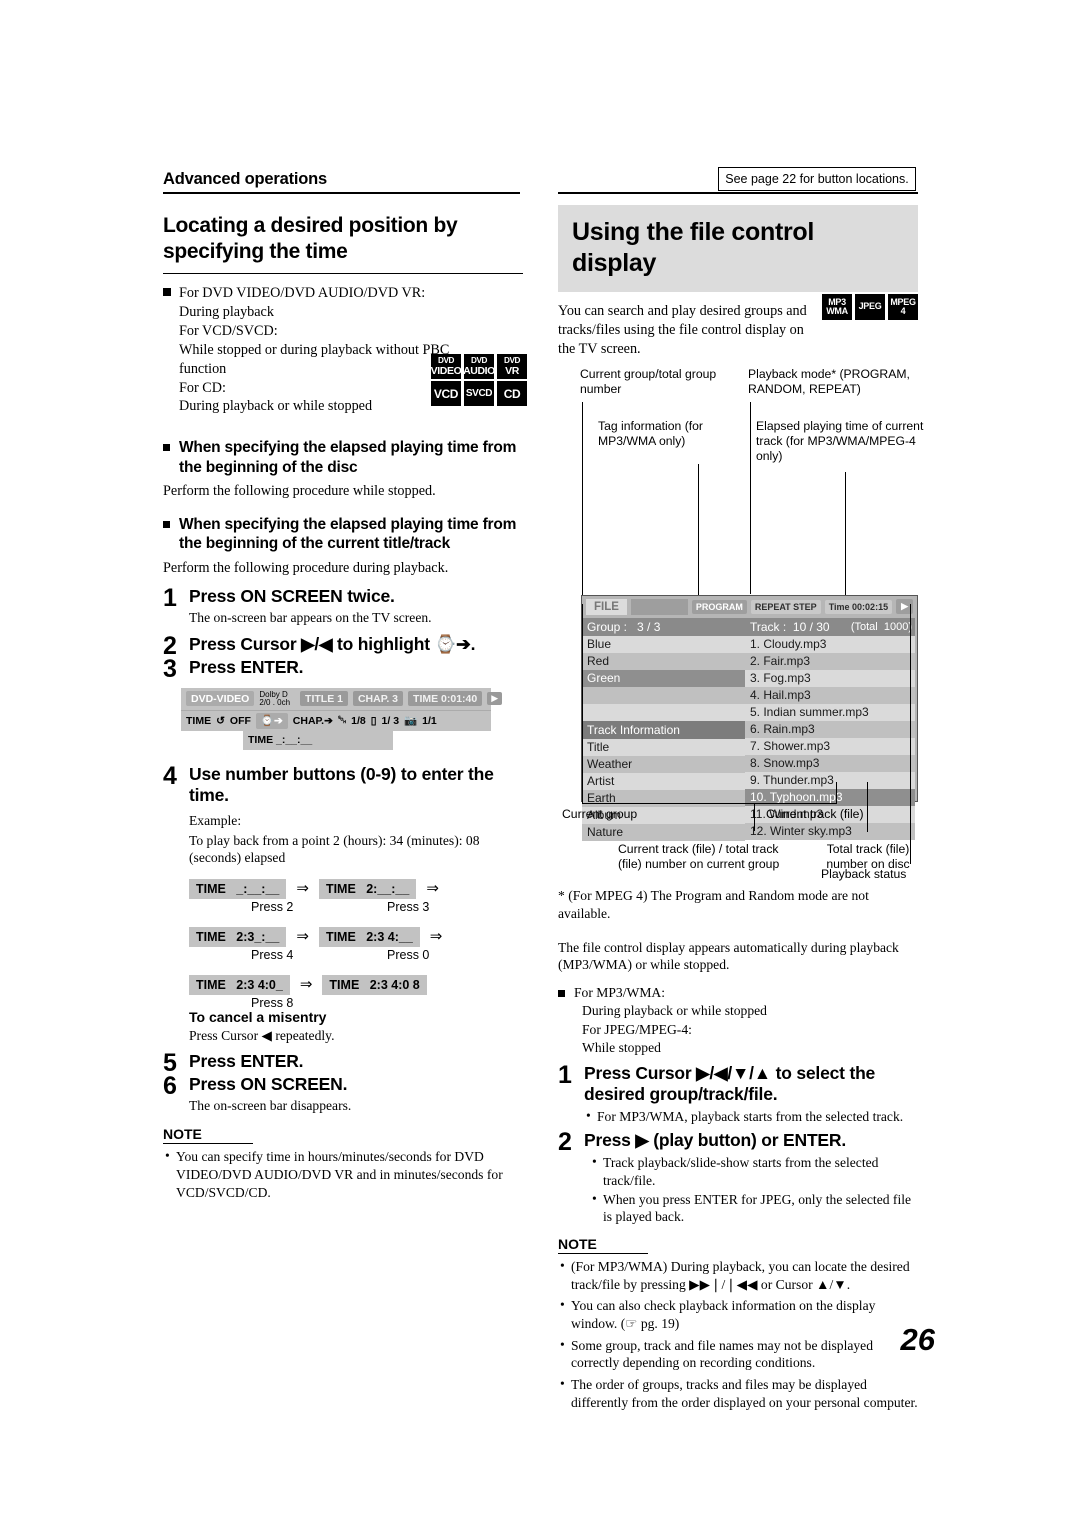  What do you see at coordinates (663, 798) in the screenshot?
I see `fcd-track-info-row: Earth` at bounding box center [663, 798].